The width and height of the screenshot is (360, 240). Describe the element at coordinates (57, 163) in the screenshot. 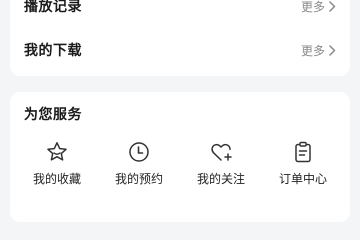

I see `service-favorites: 我的收藏` at that location.